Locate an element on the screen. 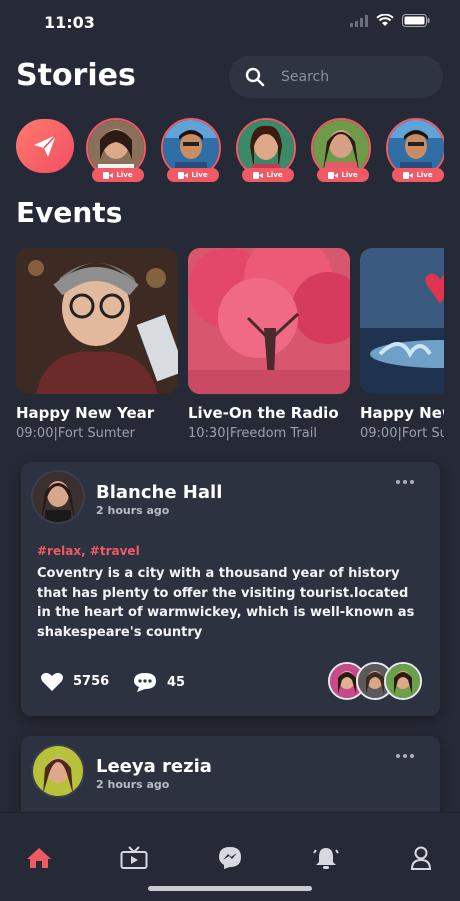  tab-notifications is located at coordinates (326, 858).